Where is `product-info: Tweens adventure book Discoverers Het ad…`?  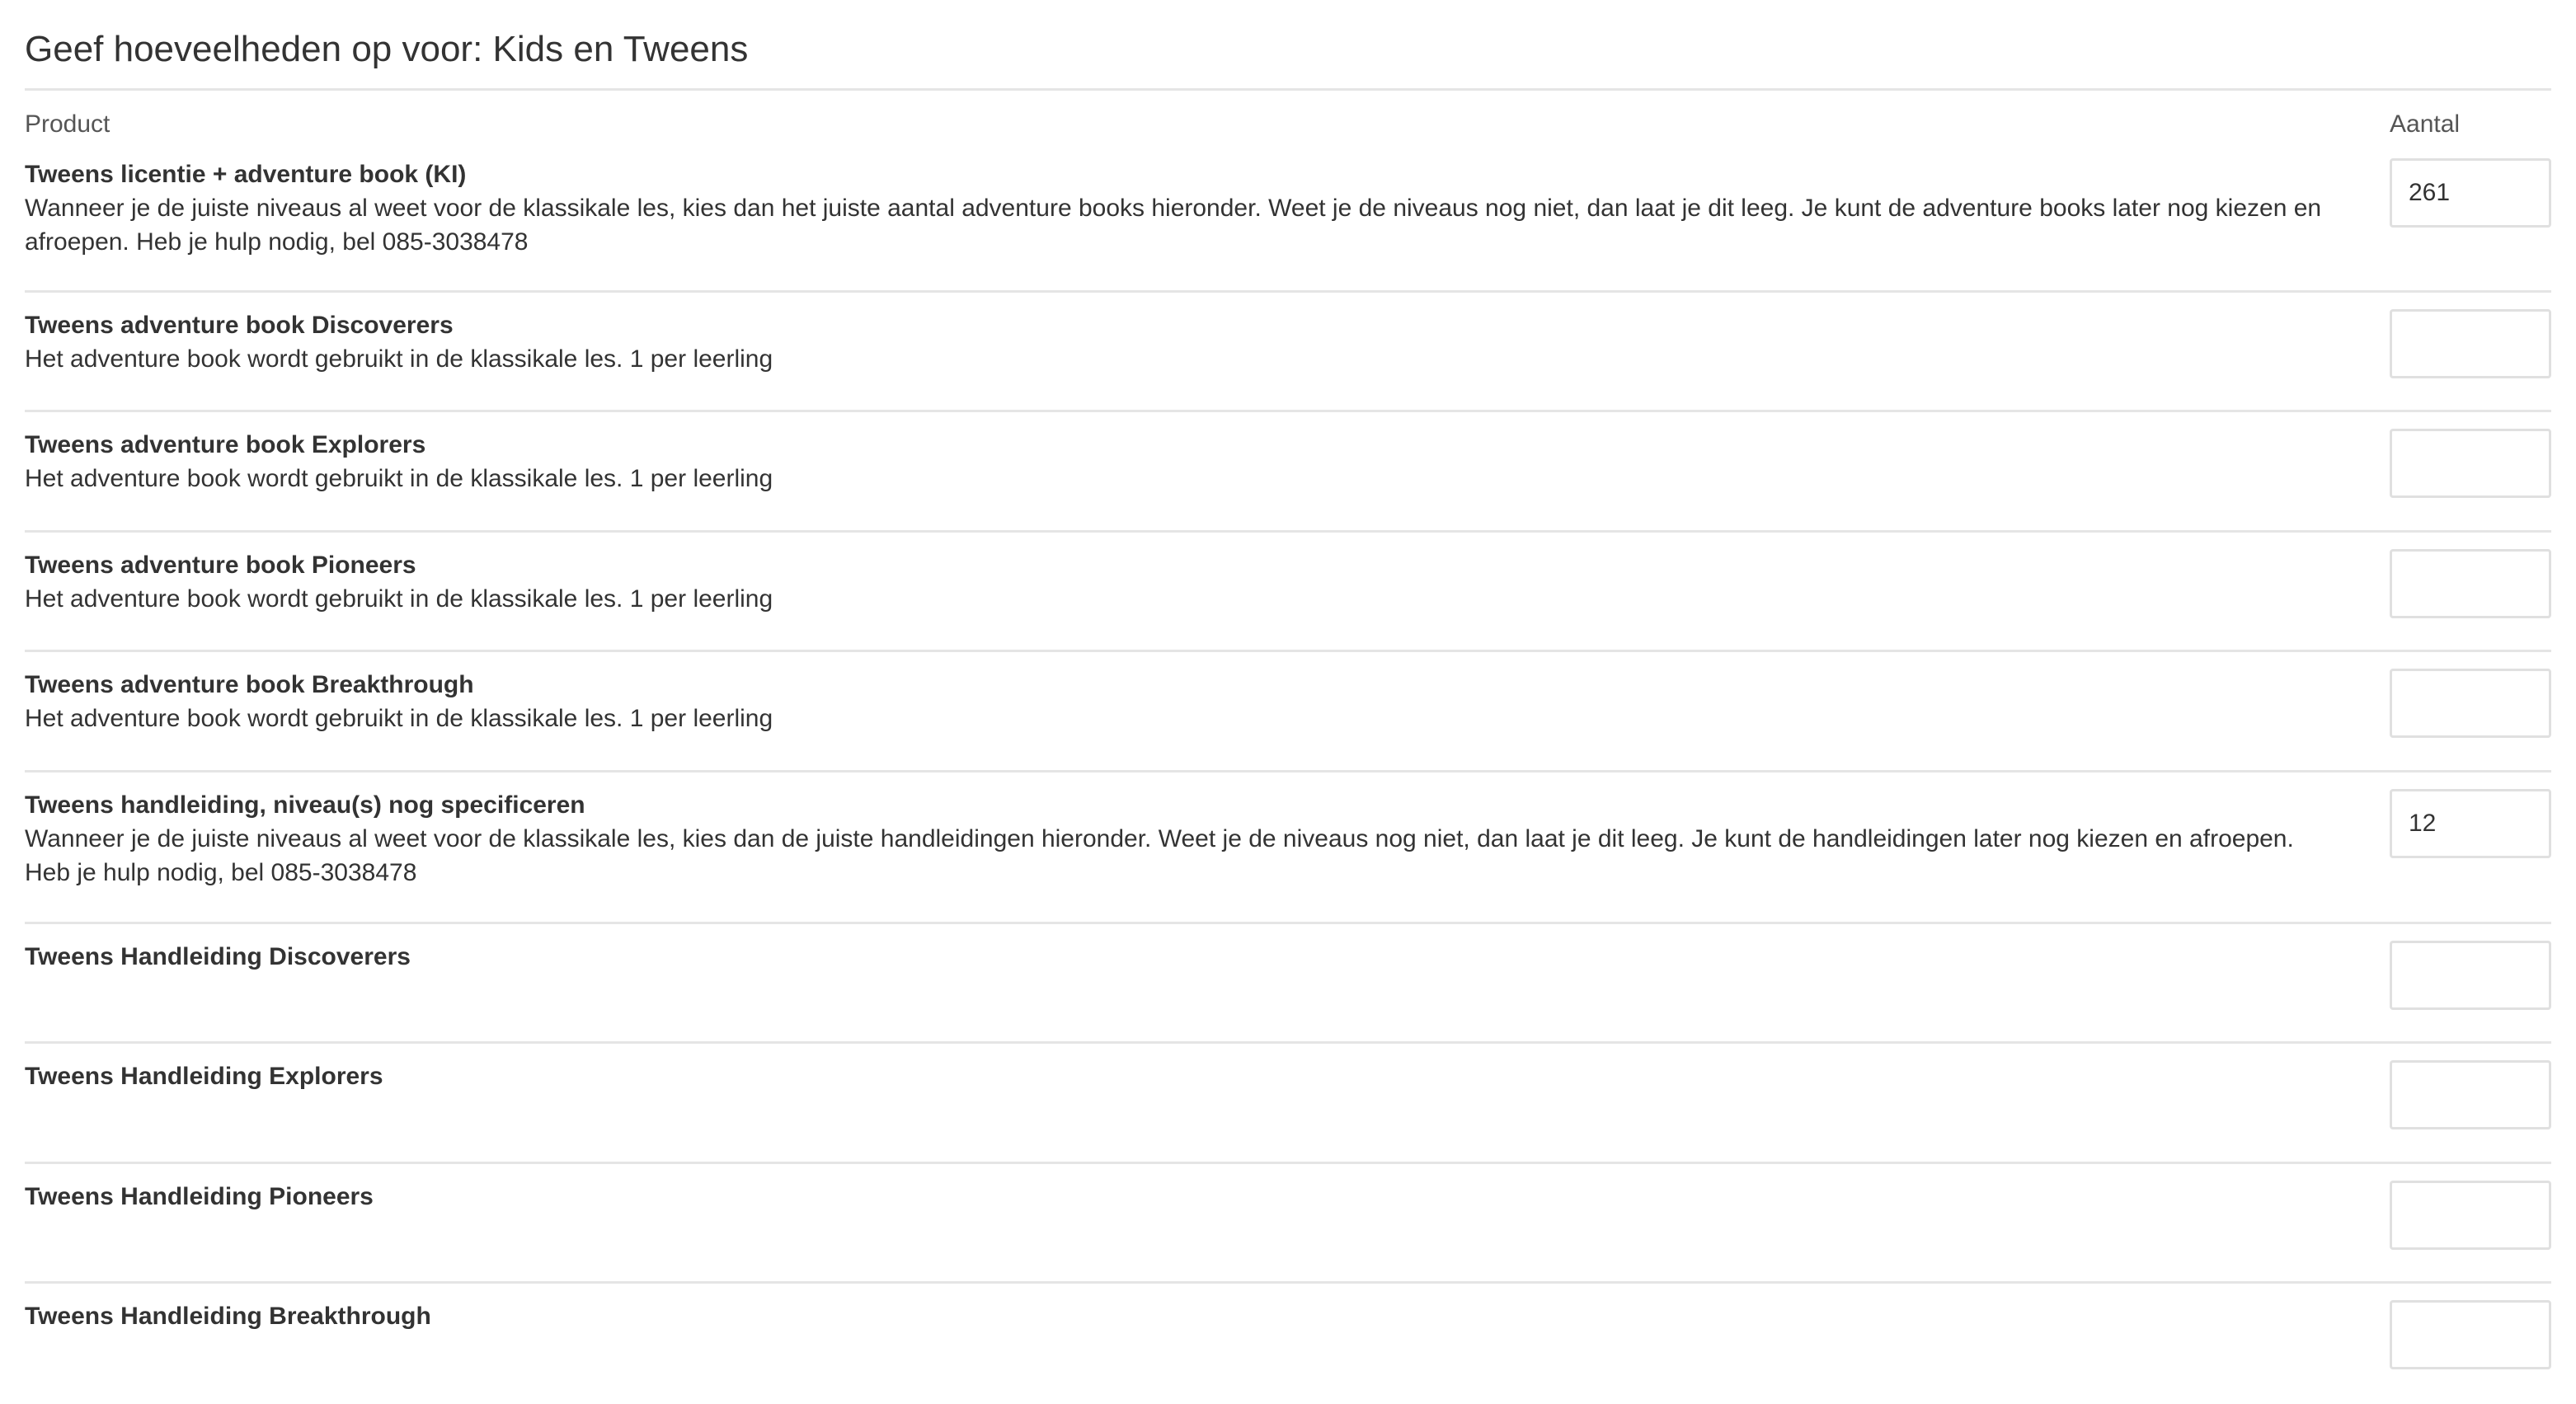 product-info: Tweens adventure book Discoverers Het ad… is located at coordinates (1207, 343).